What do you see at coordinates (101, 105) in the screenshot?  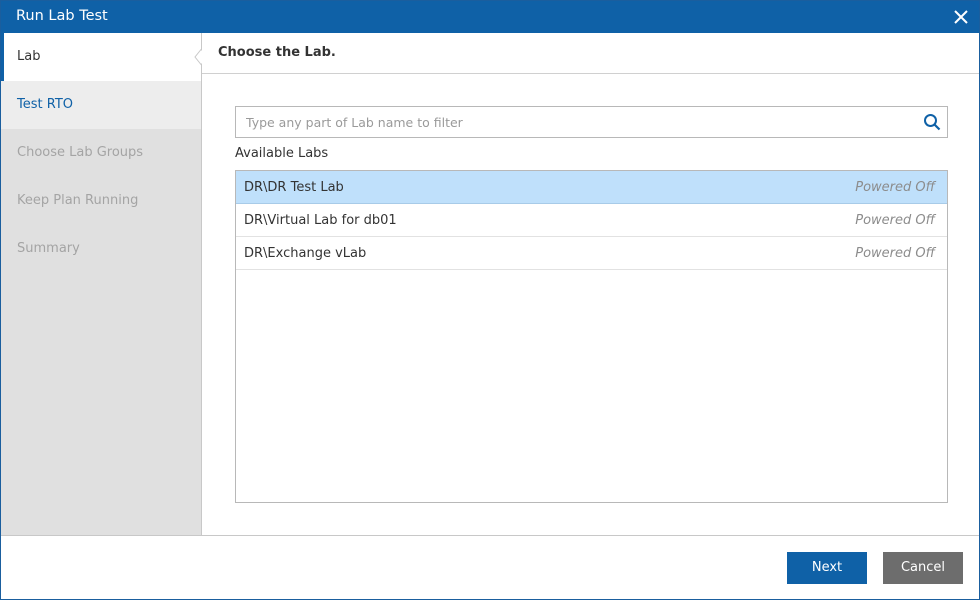 I see `step-test-rto: Test RTO` at bounding box center [101, 105].